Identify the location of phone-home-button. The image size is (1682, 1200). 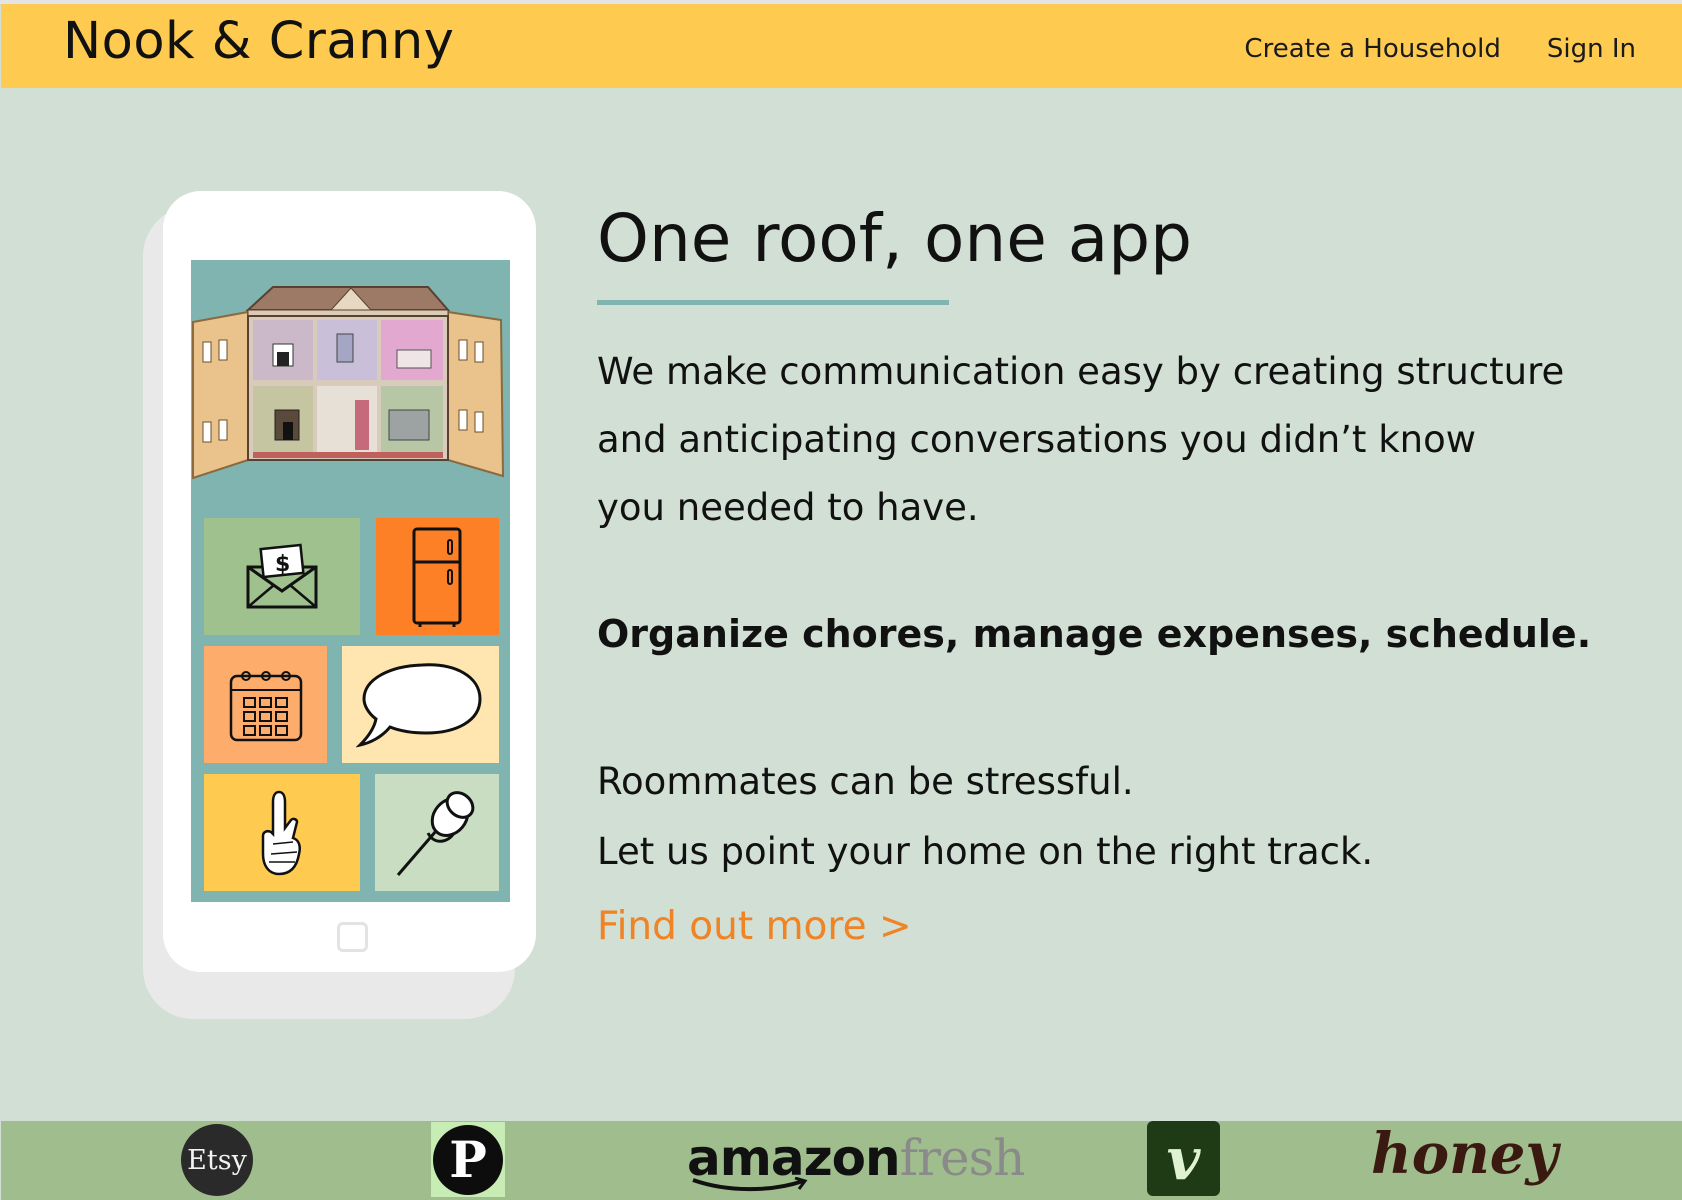
(352, 937).